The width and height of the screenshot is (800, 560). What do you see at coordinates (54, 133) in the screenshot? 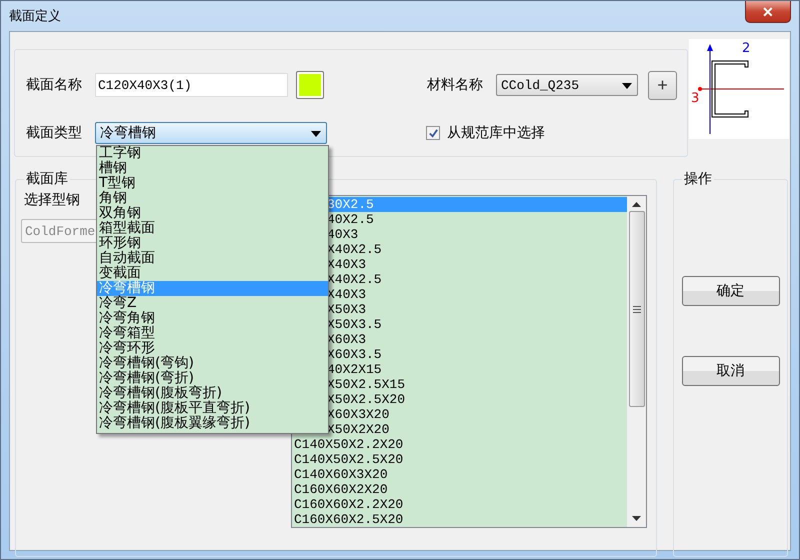
I see `section-type-label: 截面类型` at bounding box center [54, 133].